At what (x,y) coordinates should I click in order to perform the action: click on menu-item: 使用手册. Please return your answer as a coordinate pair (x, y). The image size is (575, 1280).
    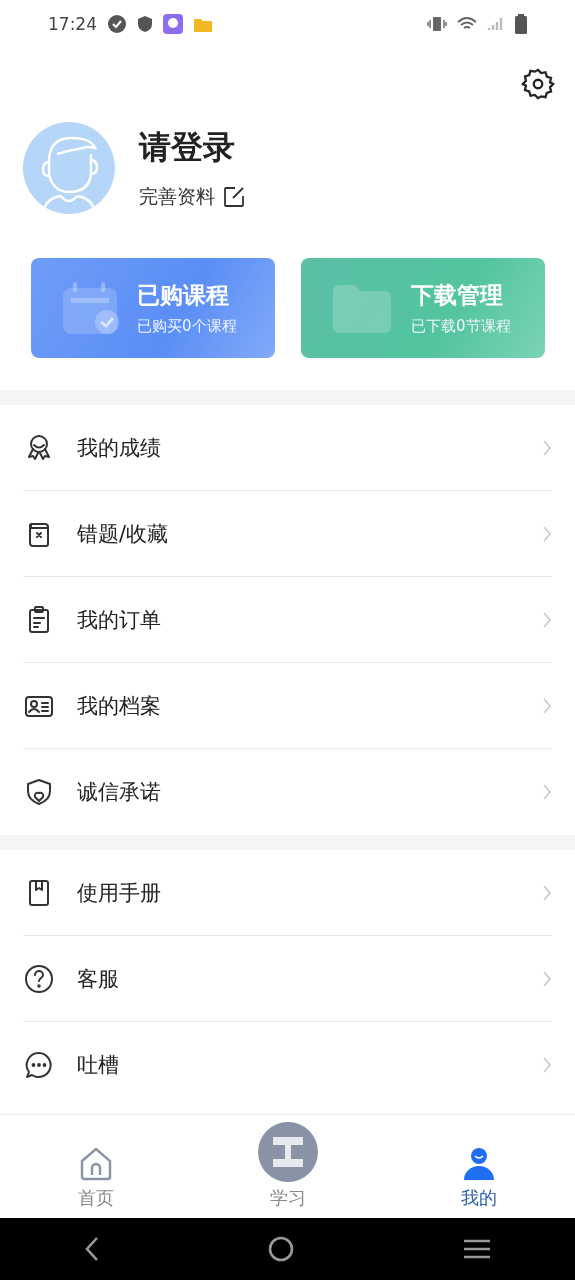
    Looking at the image, I should click on (298, 892).